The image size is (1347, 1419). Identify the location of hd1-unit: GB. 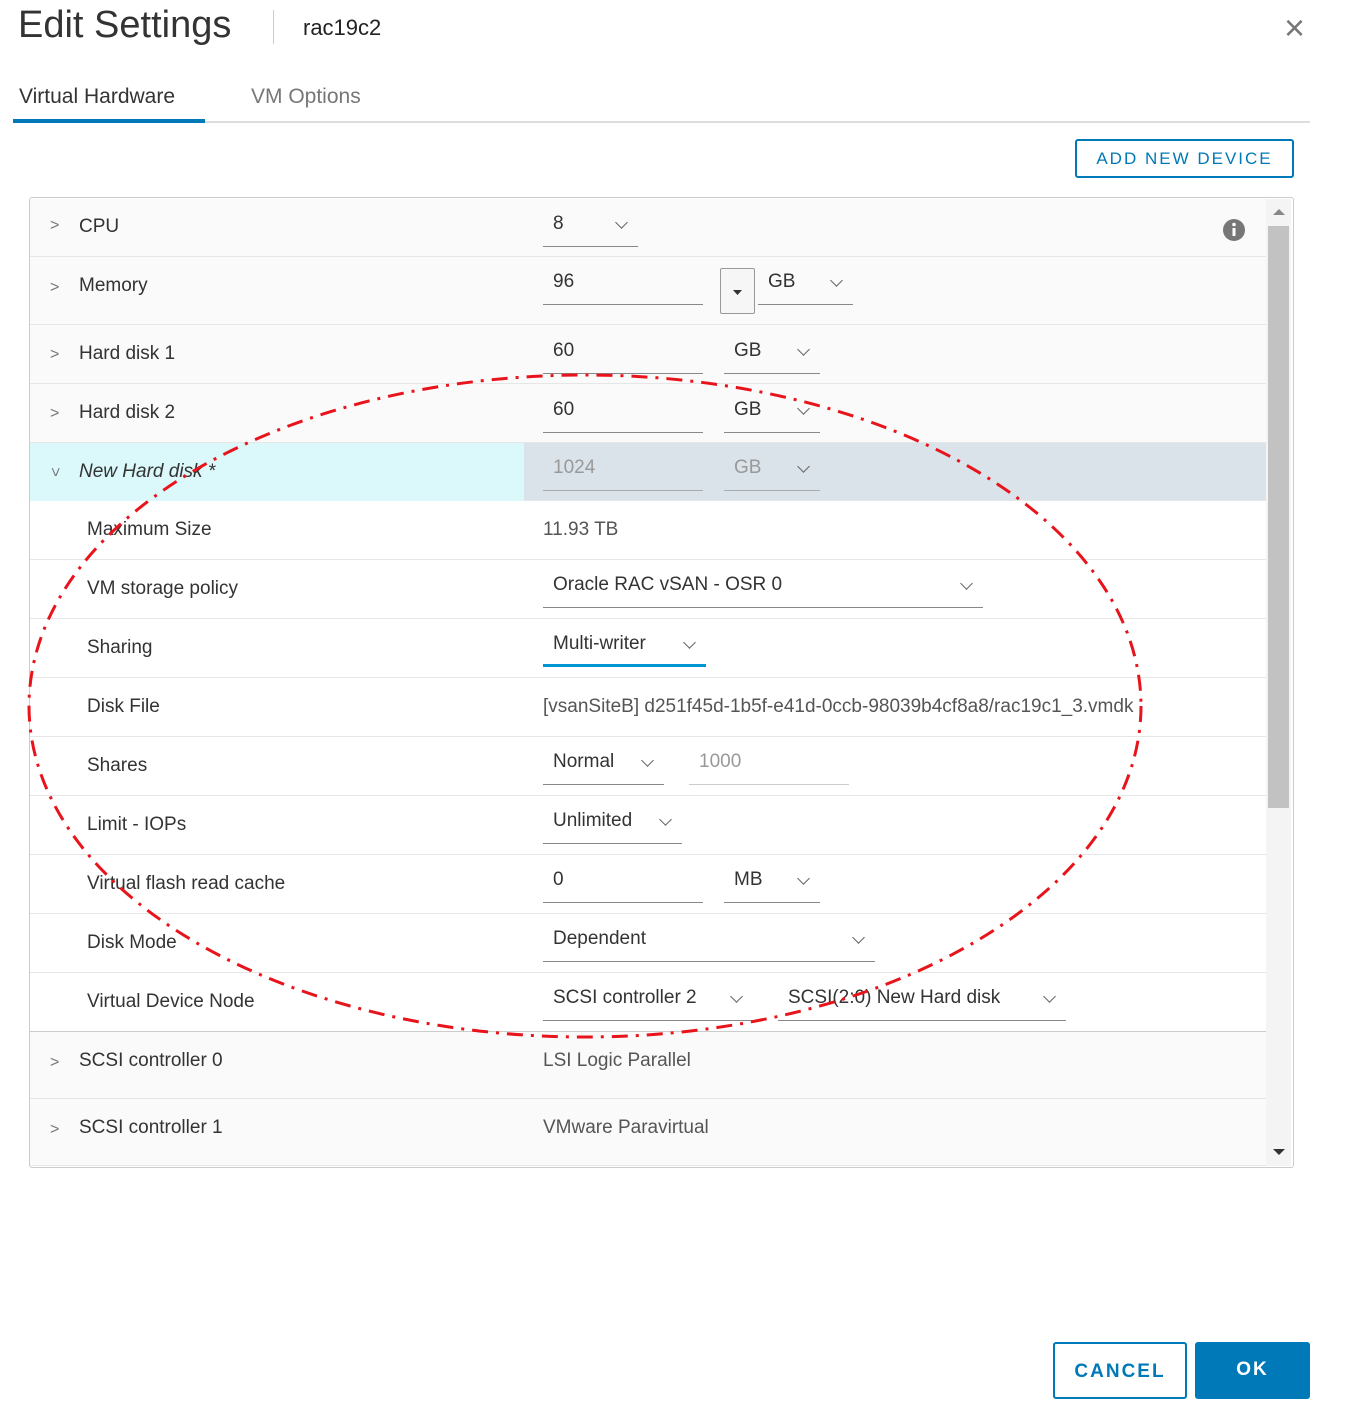
(748, 350).